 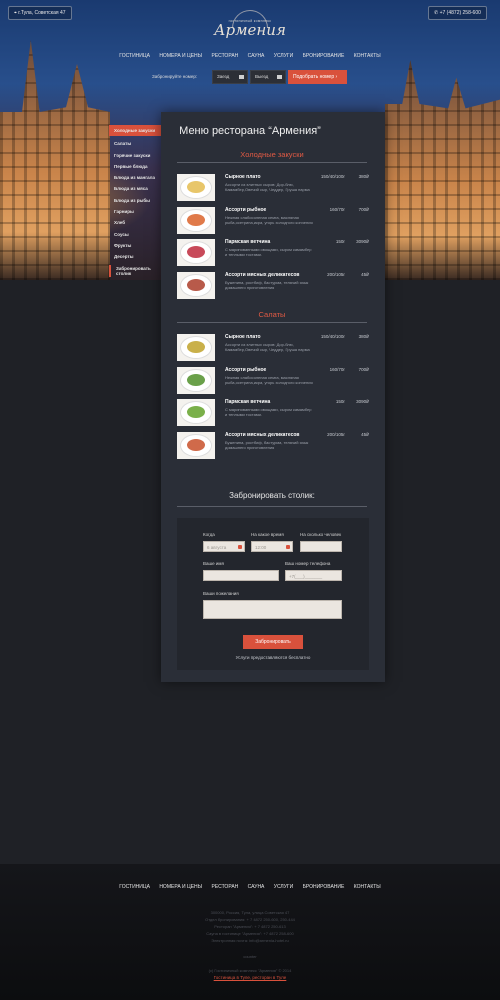 I want to click on checkin-label: Заезд, so click(x=223, y=76).